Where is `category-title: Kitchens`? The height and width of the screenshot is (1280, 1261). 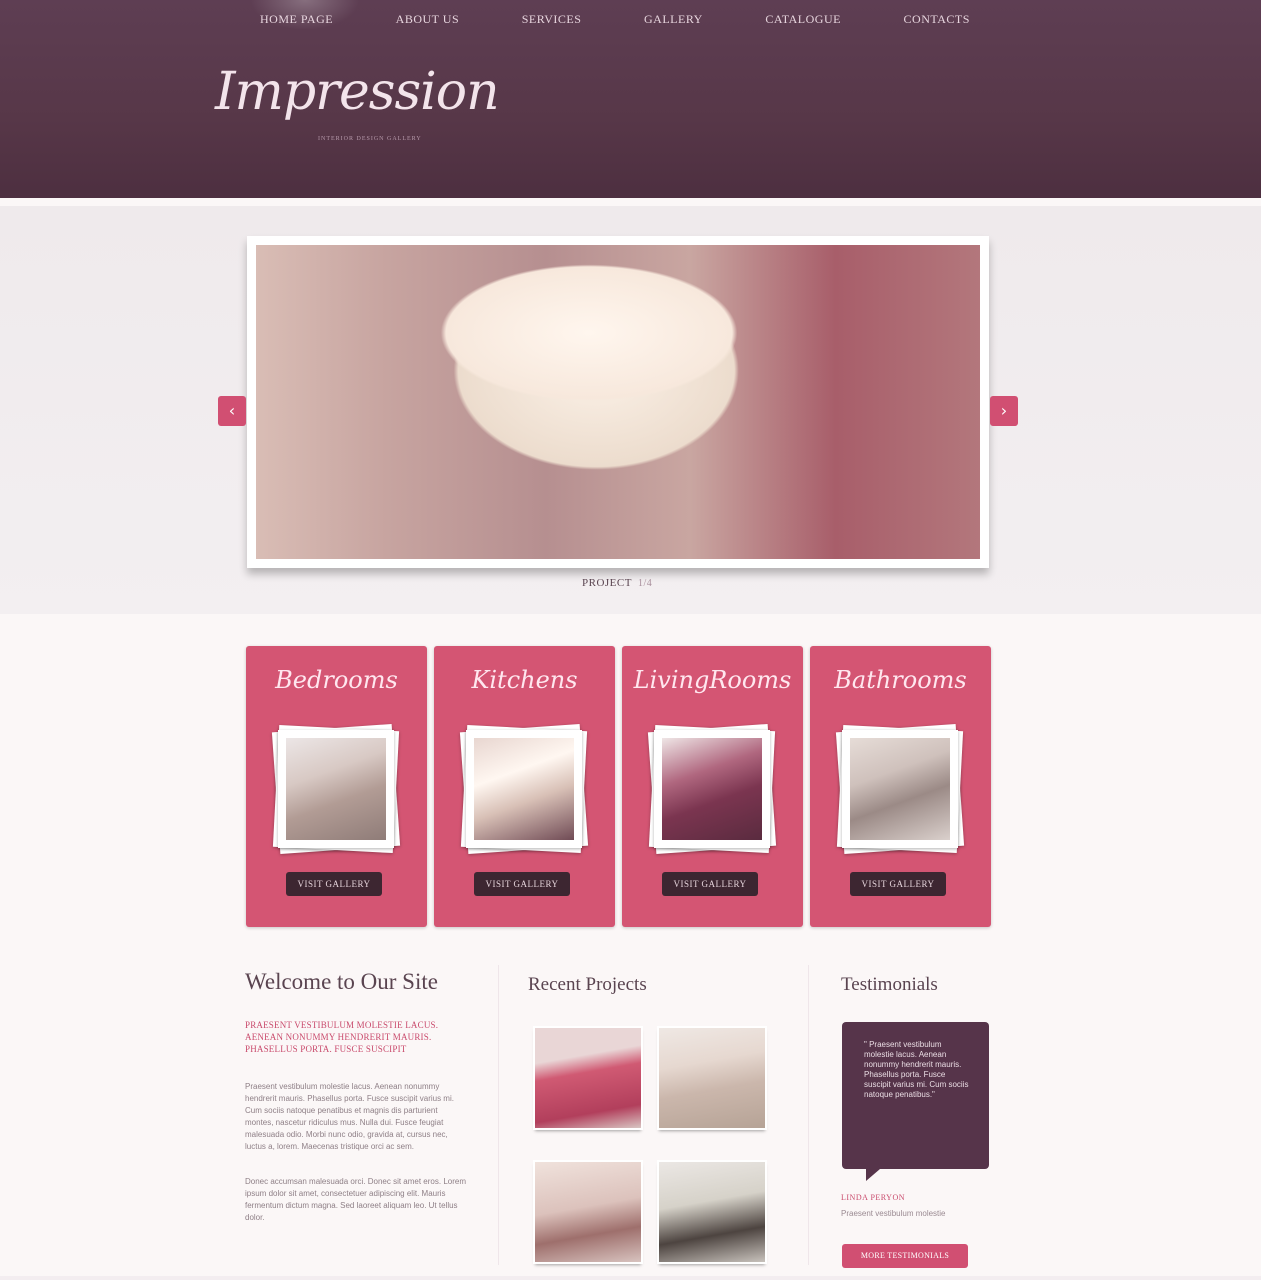
category-title: Kitchens is located at coordinates (524, 680).